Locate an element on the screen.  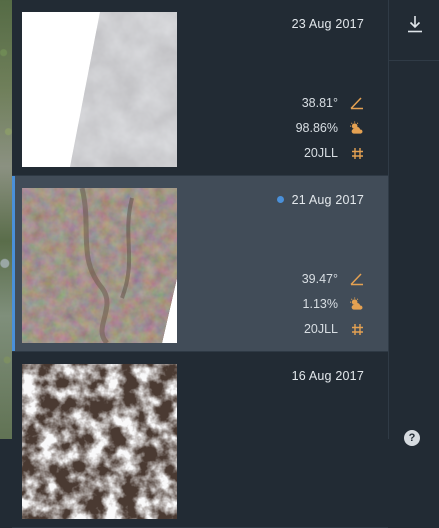
scene-date: 21 Aug 2017 is located at coordinates (320, 200).